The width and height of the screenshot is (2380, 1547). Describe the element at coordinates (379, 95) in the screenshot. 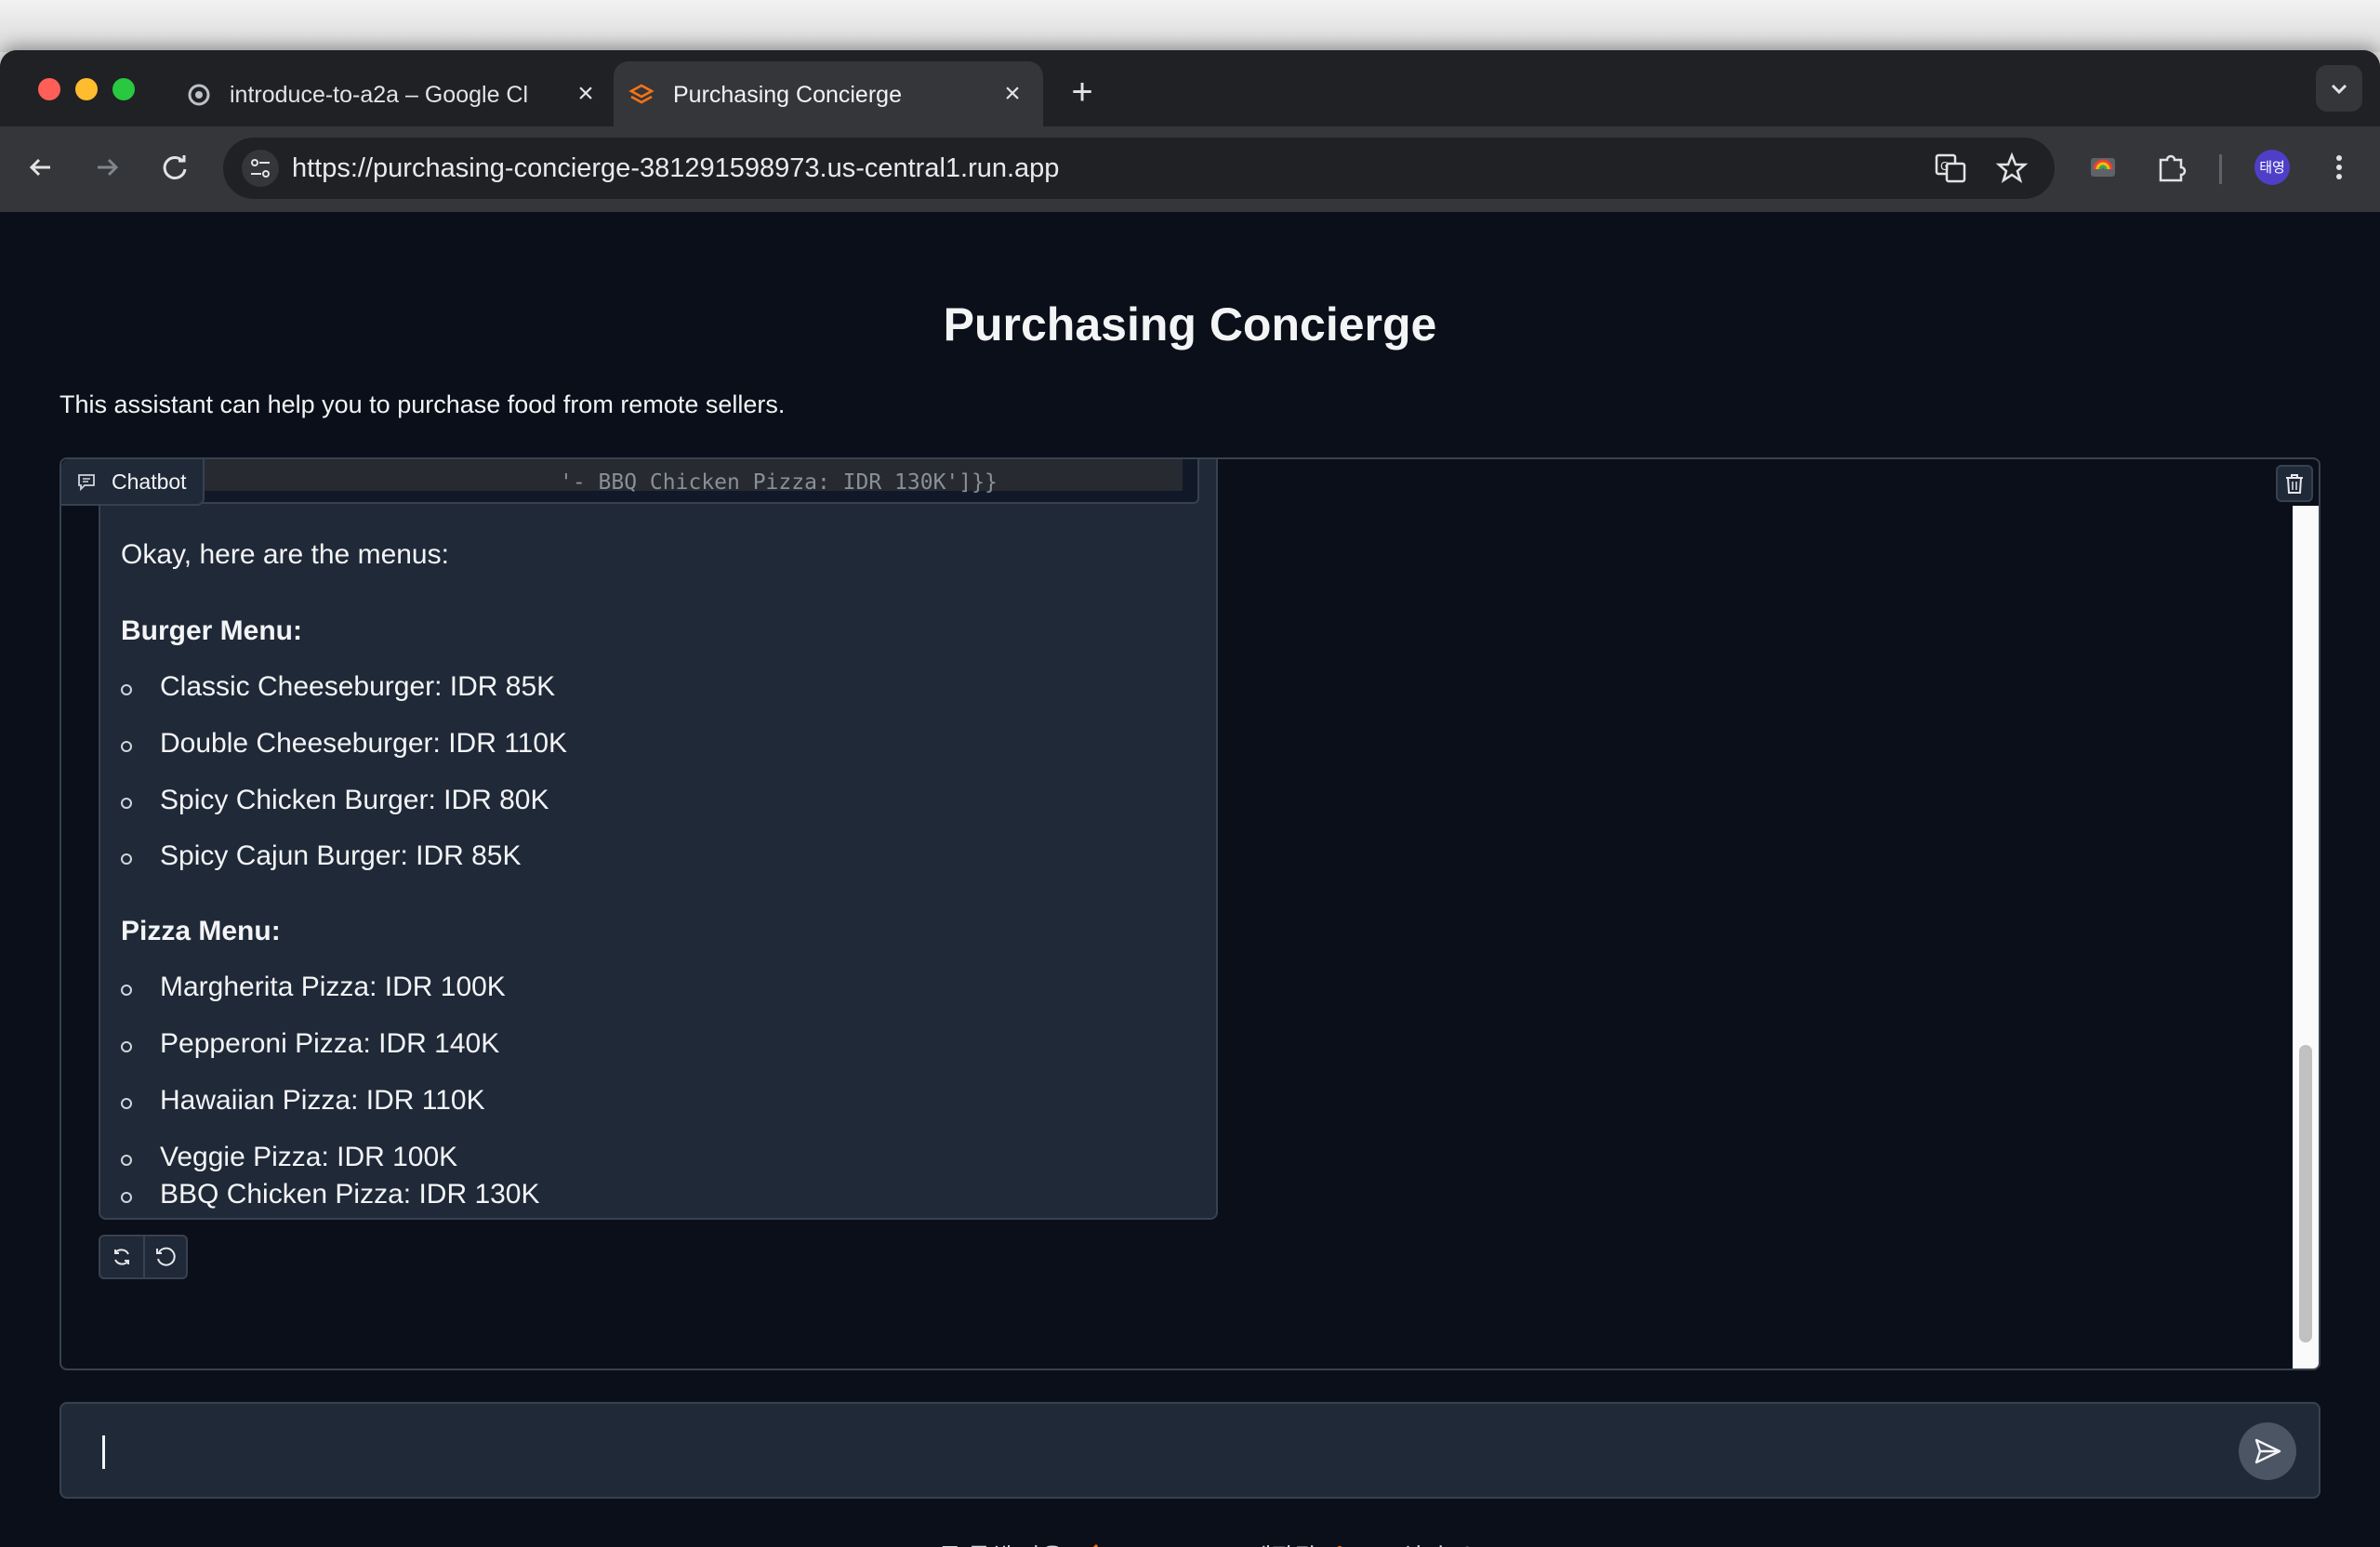

I see `tab-title: introduce-to-a2a – Google Cl` at that location.